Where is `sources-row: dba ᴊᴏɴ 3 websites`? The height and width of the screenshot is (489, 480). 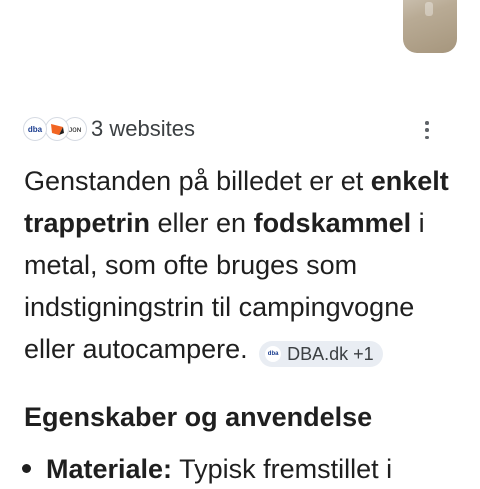
sources-row: dba ᴊᴏɴ 3 websites is located at coordinates (243, 129).